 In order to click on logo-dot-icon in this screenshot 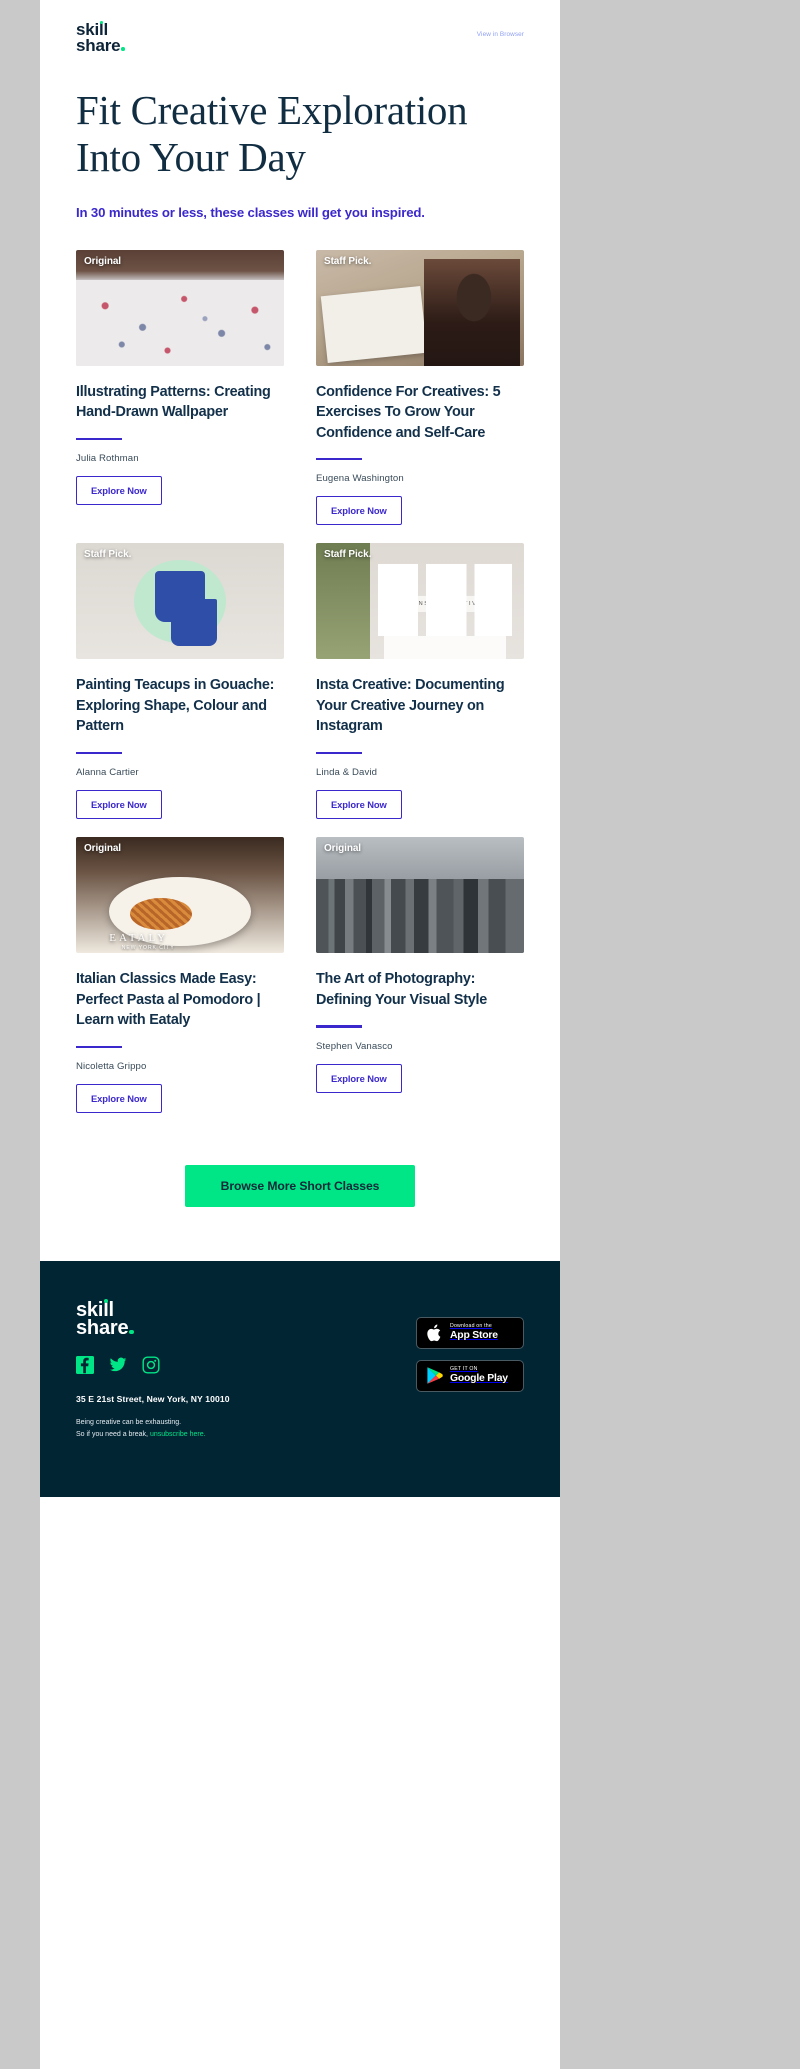, I will do `click(101, 22)`.